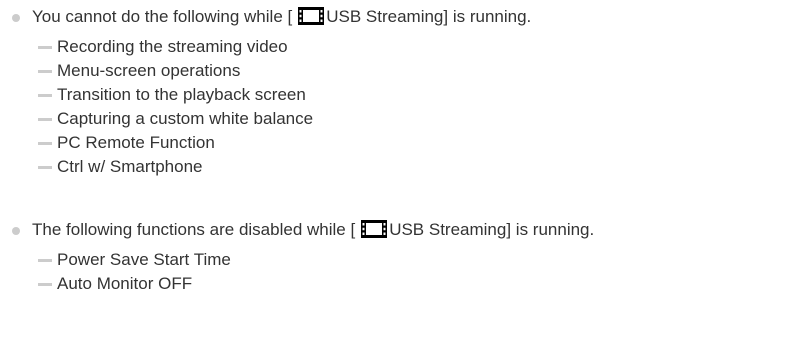  I want to click on disabled-function-list: Power Save Start Time Auto Monitor OFF, so click(297, 272).